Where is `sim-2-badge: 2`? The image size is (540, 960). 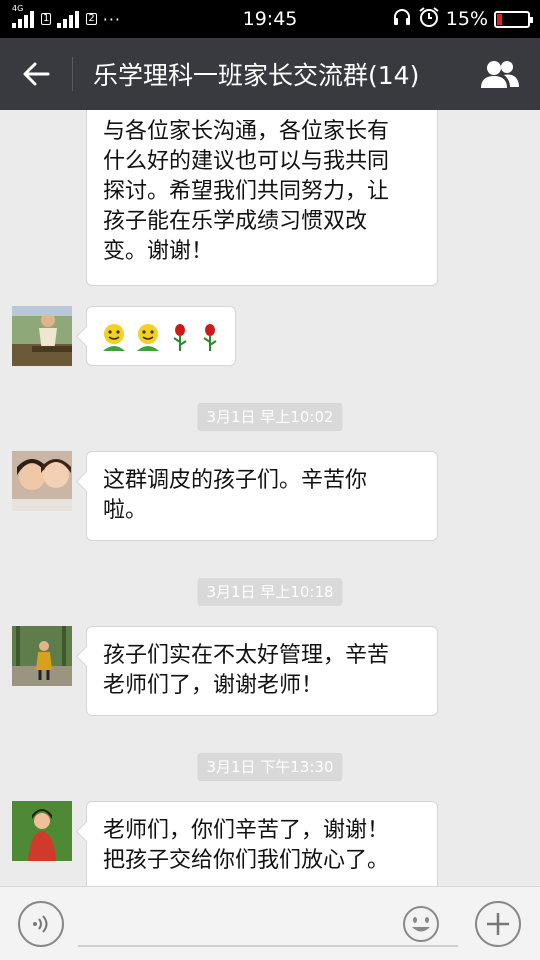
sim-2-badge: 2 is located at coordinates (91, 19).